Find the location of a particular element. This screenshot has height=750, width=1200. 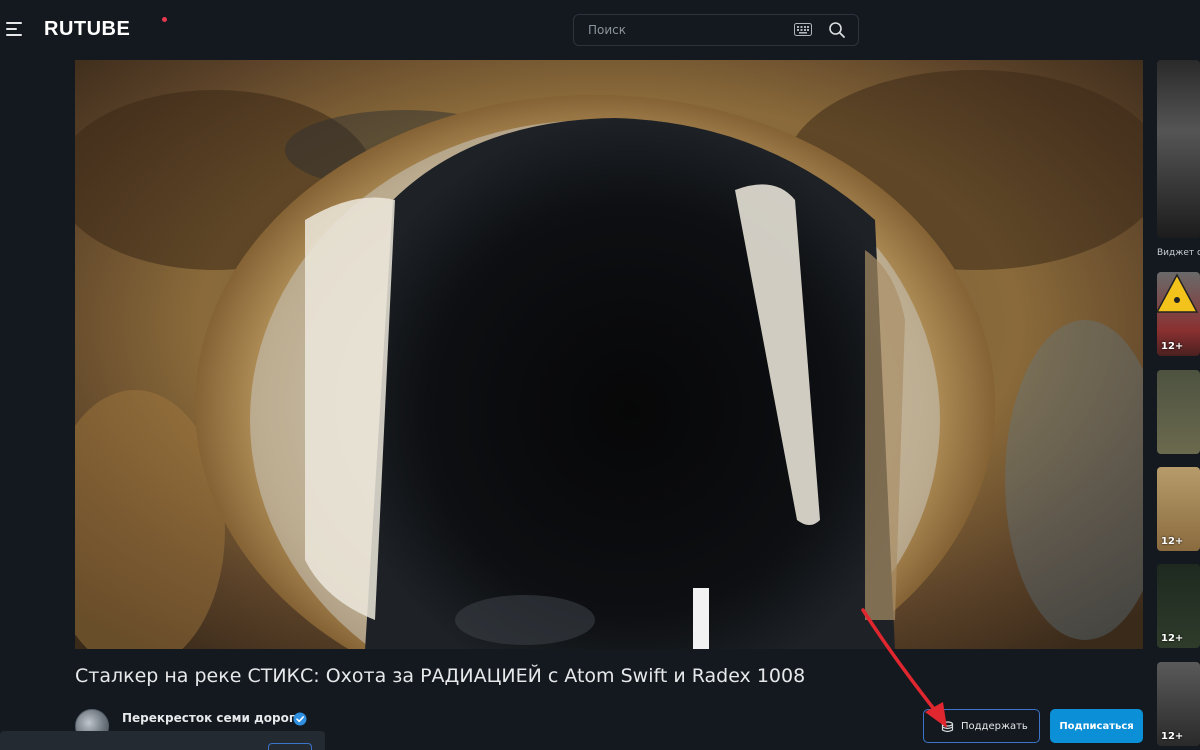

rutube-logo: RUTUBE is located at coordinates (87, 29).